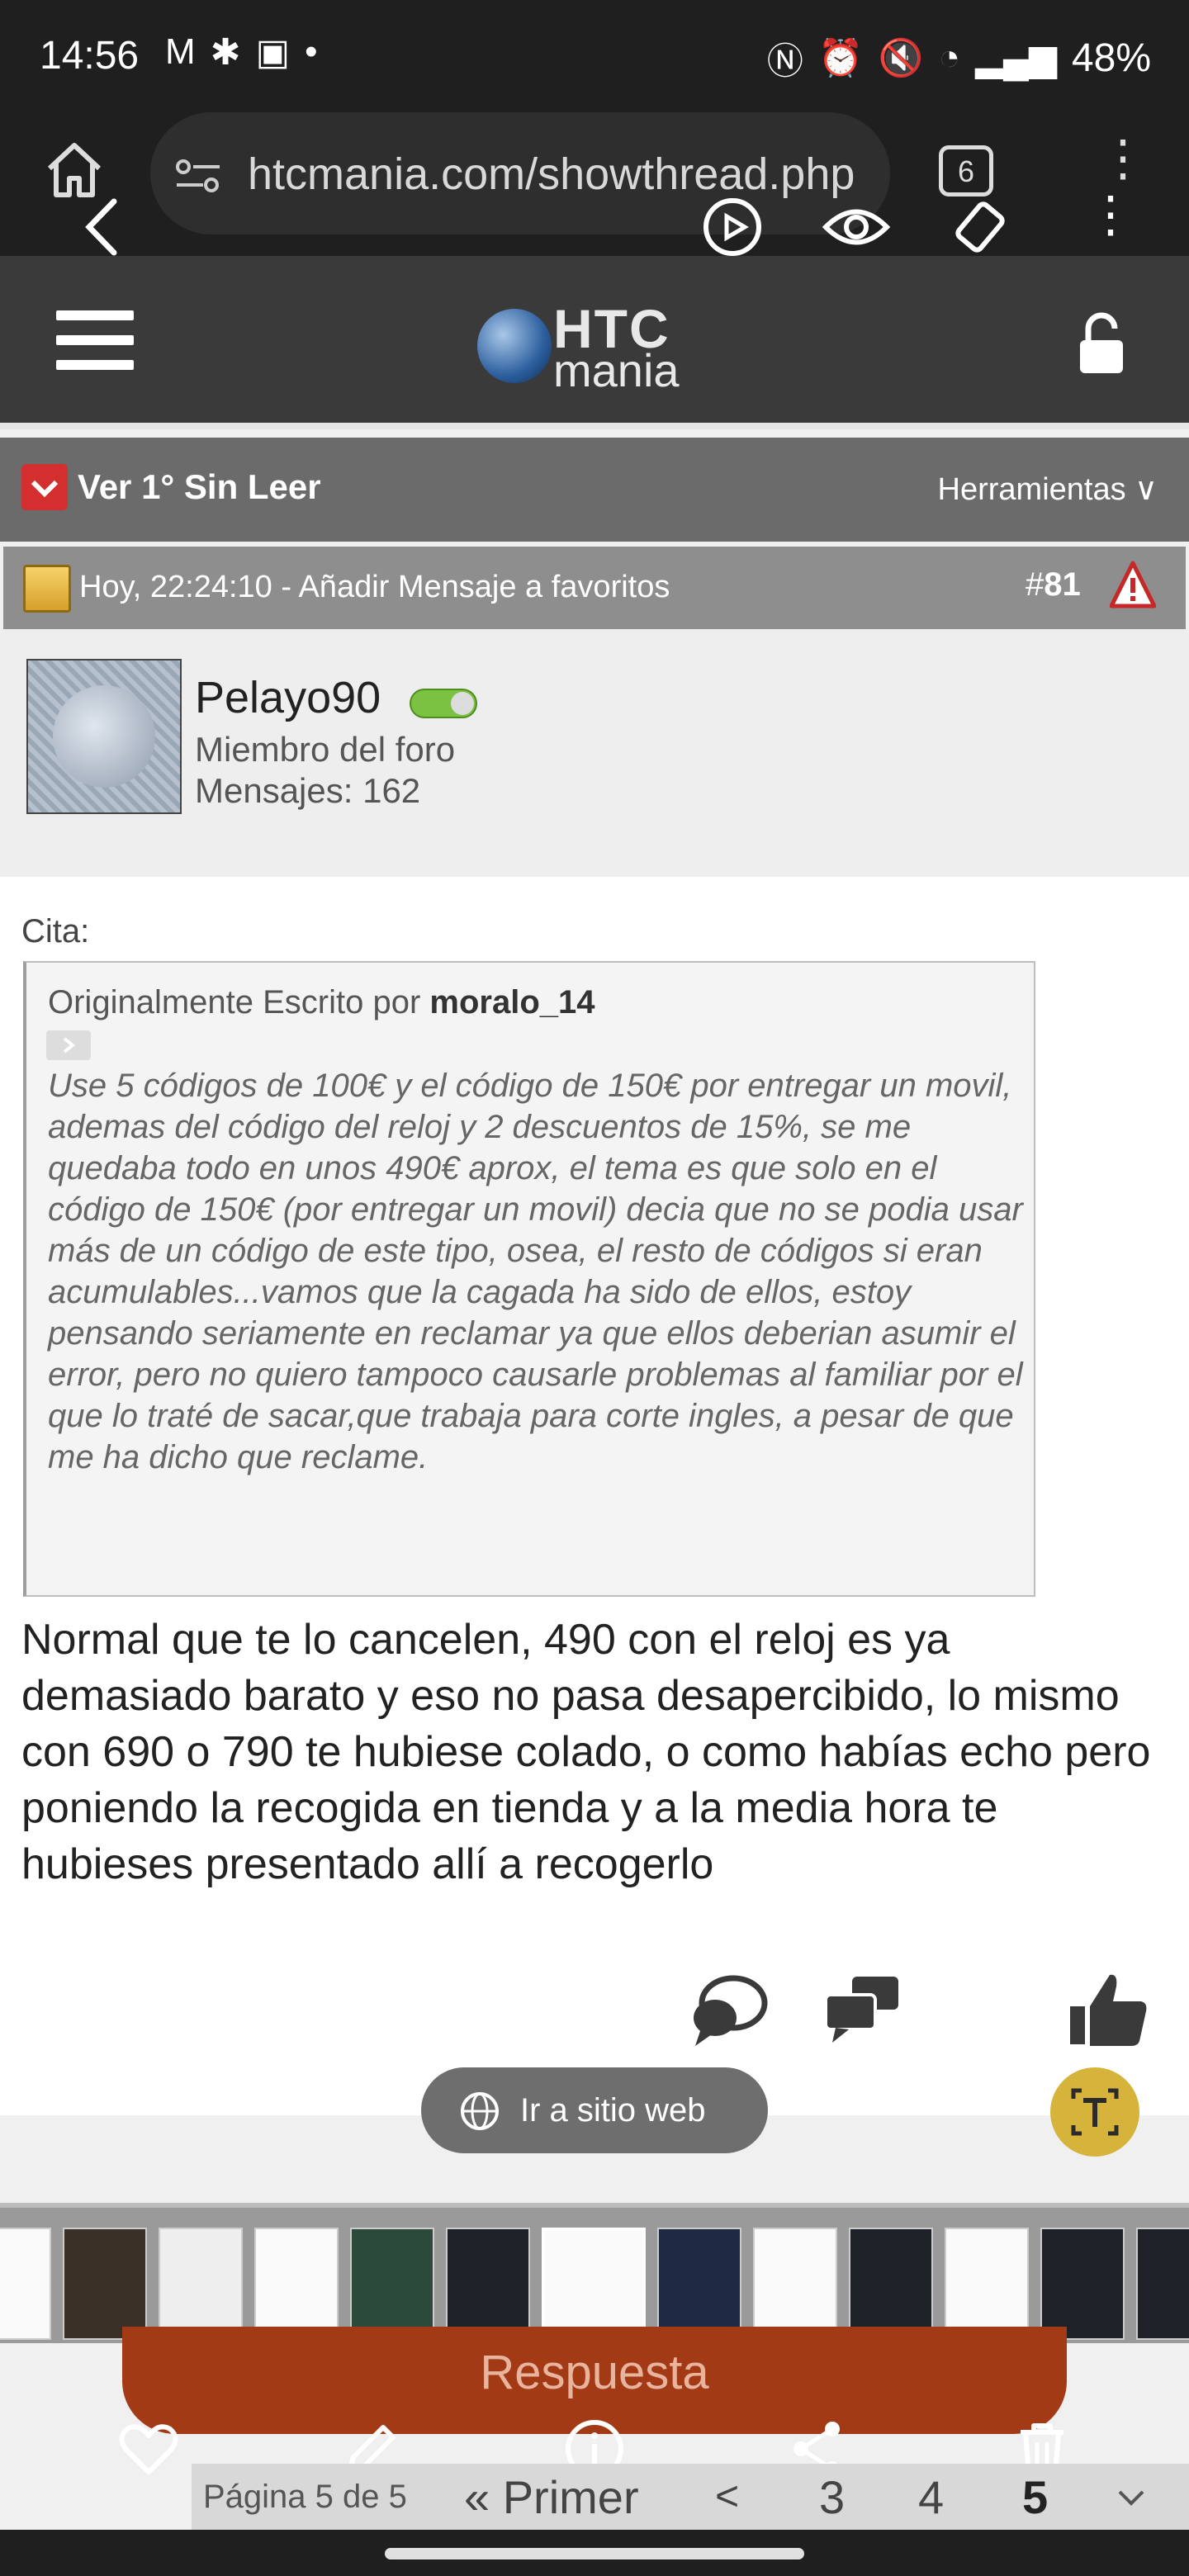 The height and width of the screenshot is (2576, 1189). I want to click on alarm-icon: ⏰, so click(840, 58).